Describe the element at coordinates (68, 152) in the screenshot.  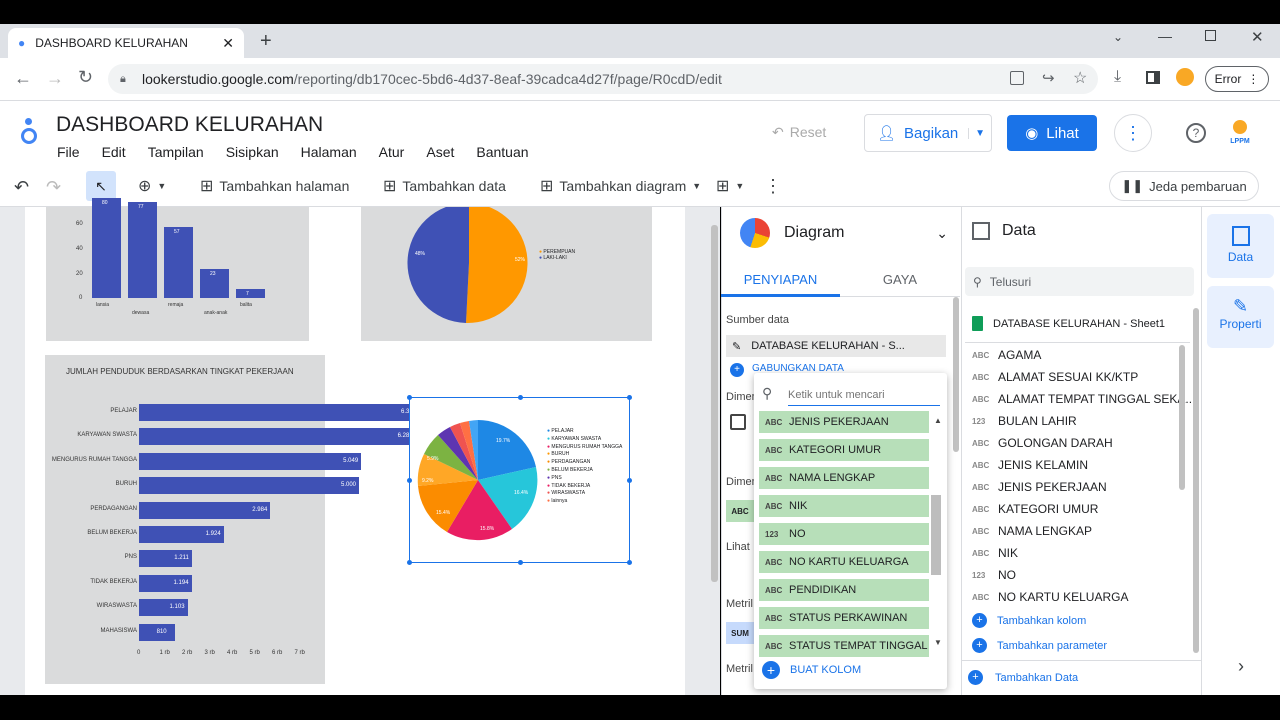
I see `menu-file: File` at that location.